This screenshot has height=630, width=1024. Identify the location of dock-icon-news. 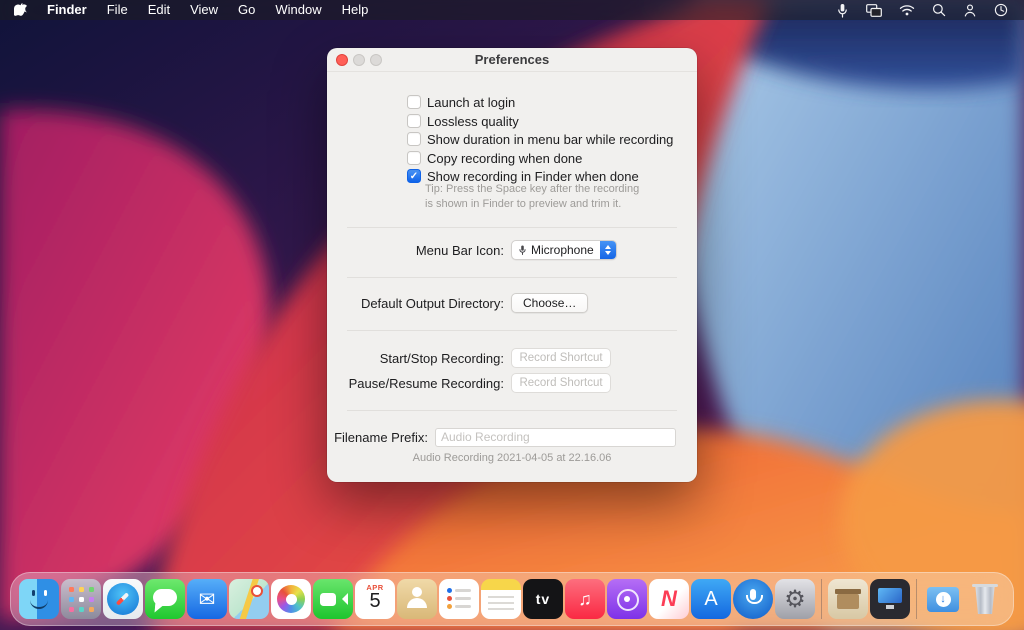
(669, 599).